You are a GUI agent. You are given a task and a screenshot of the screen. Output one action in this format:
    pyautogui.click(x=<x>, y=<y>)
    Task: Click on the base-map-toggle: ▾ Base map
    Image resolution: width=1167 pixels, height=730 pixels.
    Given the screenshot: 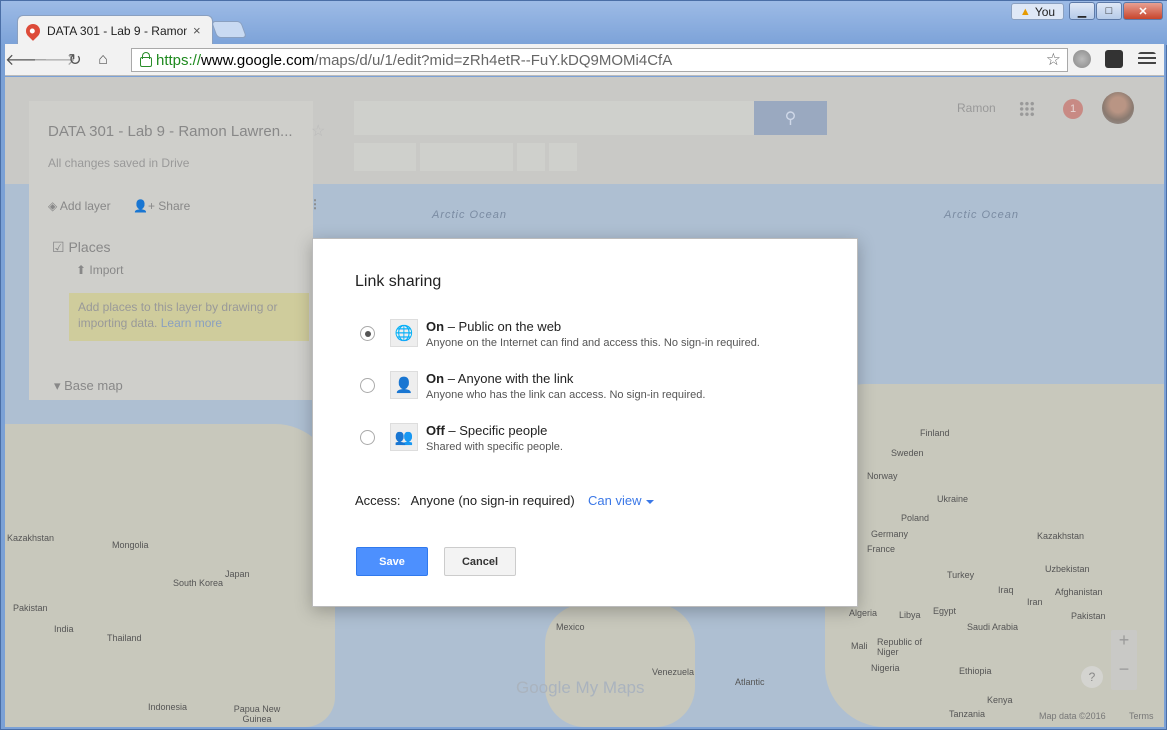 What is the action you would take?
    pyautogui.click(x=88, y=386)
    